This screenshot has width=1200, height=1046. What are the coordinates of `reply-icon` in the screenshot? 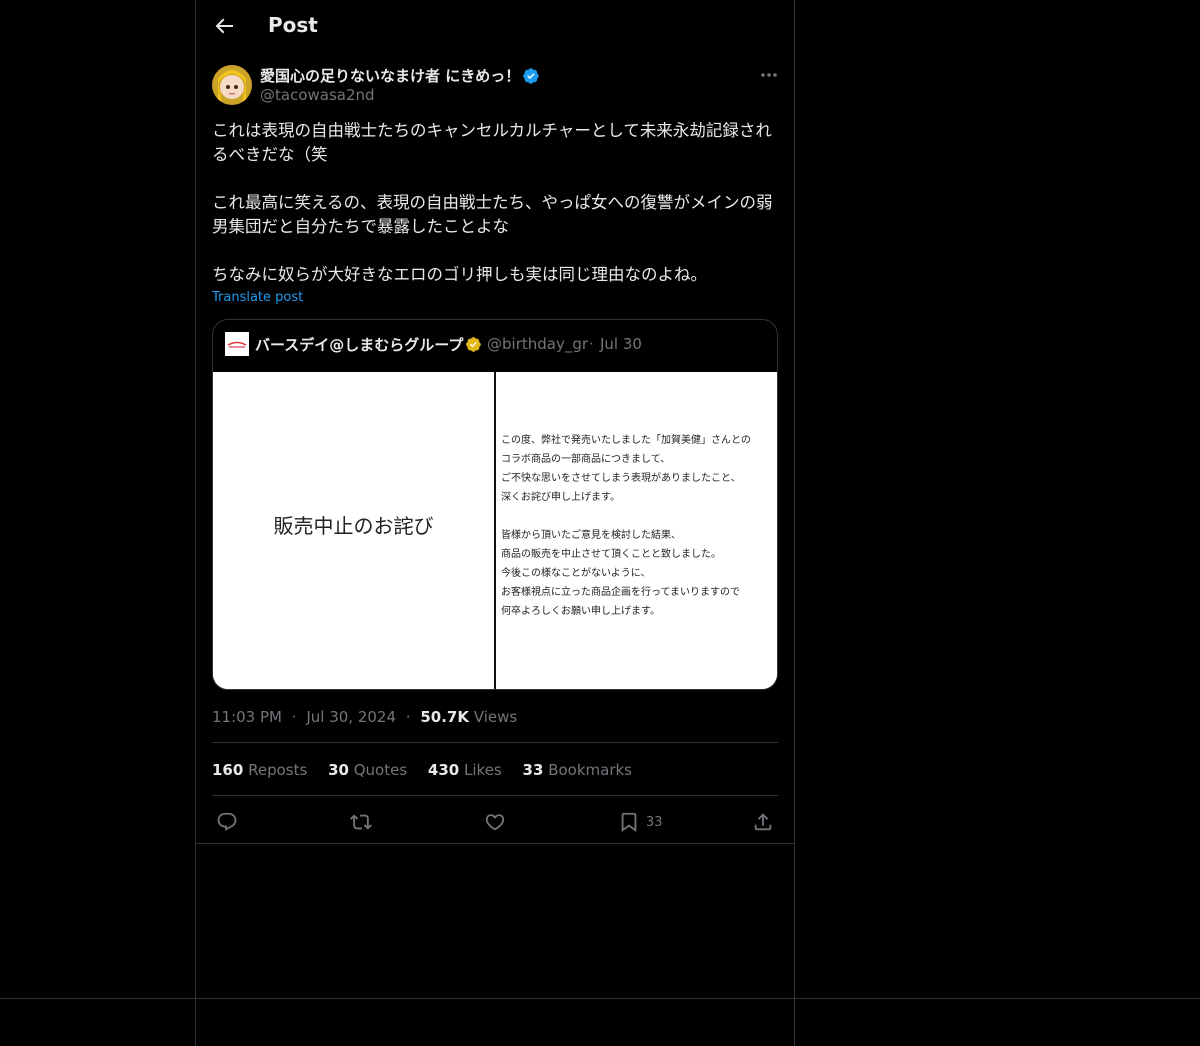 It's located at (227, 821).